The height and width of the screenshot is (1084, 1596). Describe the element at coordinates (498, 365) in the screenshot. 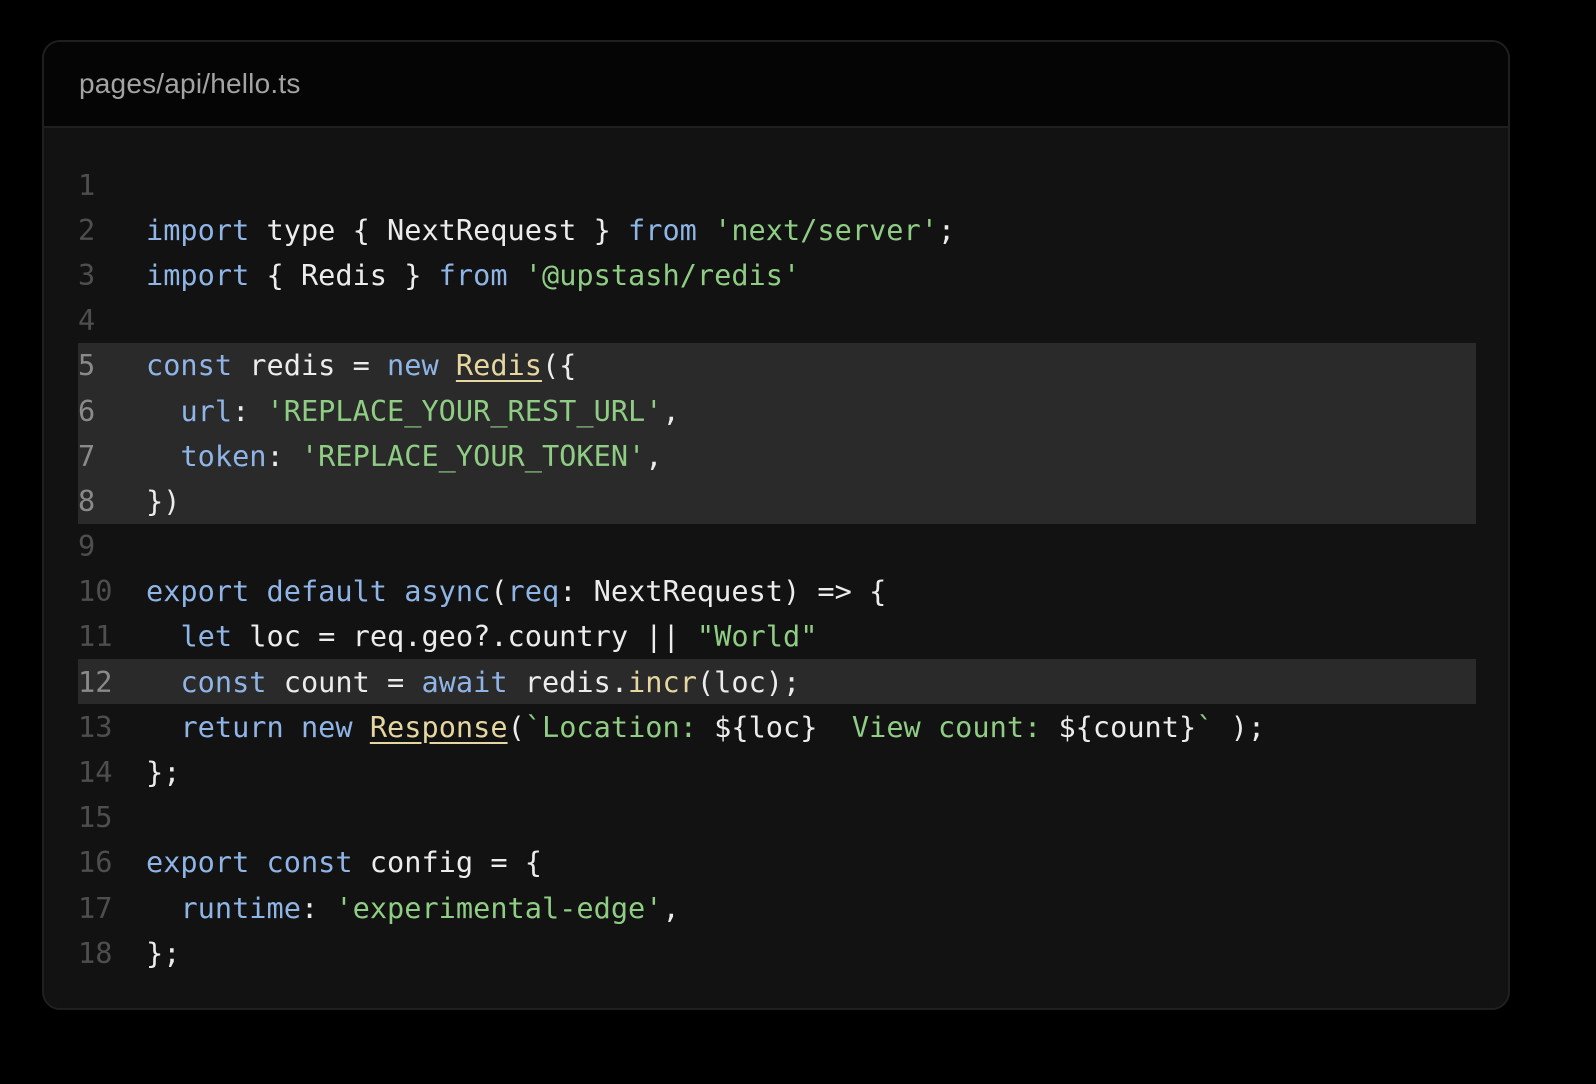

I see `code-token: Redis` at that location.